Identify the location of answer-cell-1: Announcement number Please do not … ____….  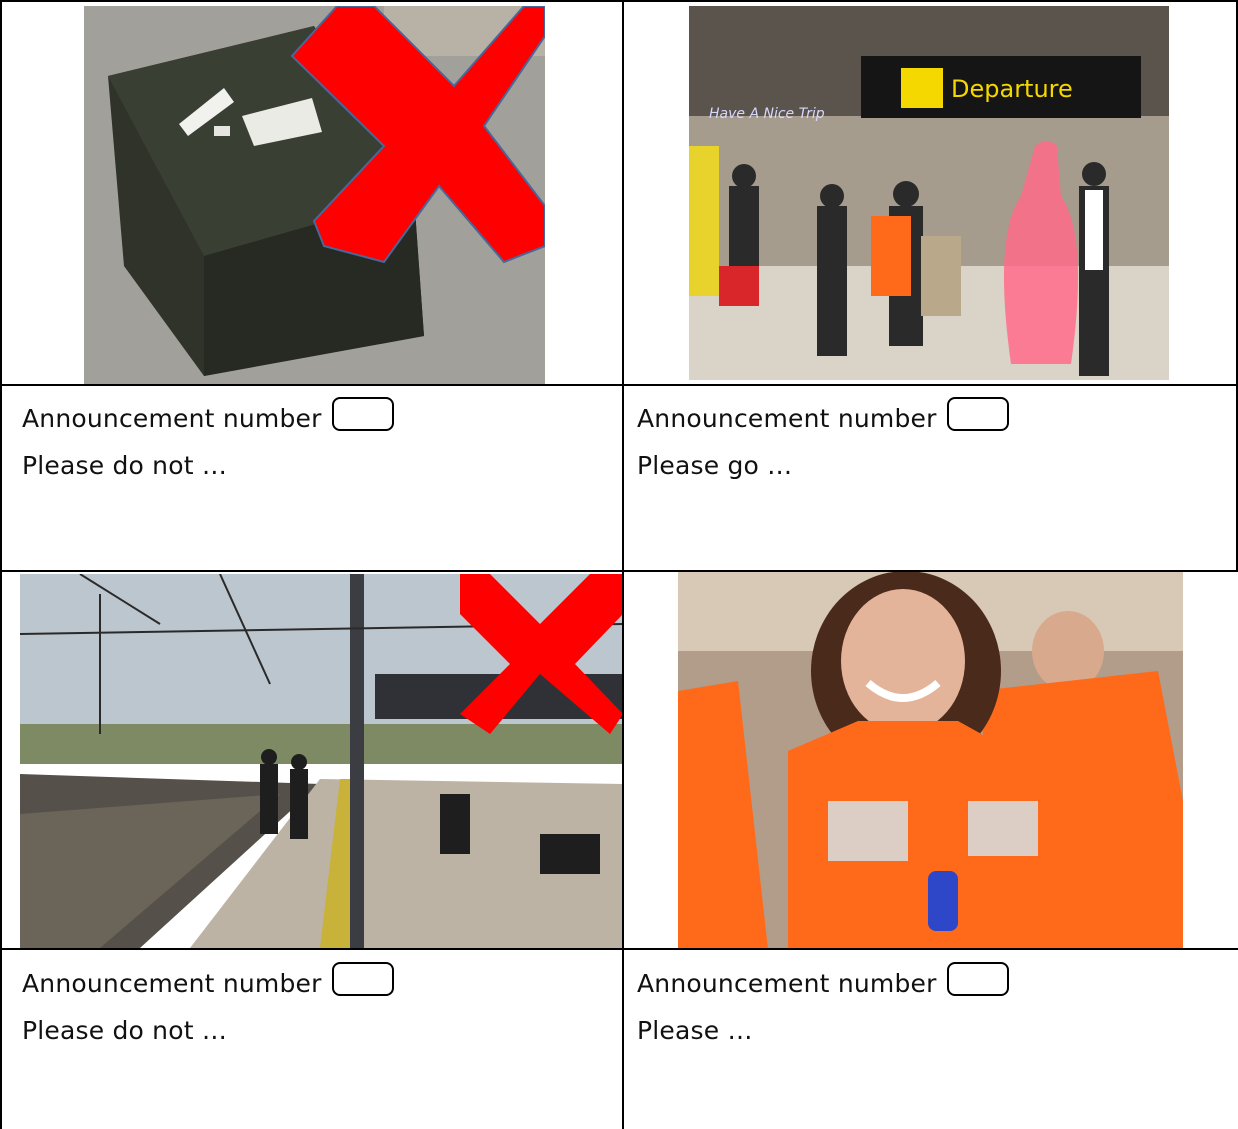
(235, 462).